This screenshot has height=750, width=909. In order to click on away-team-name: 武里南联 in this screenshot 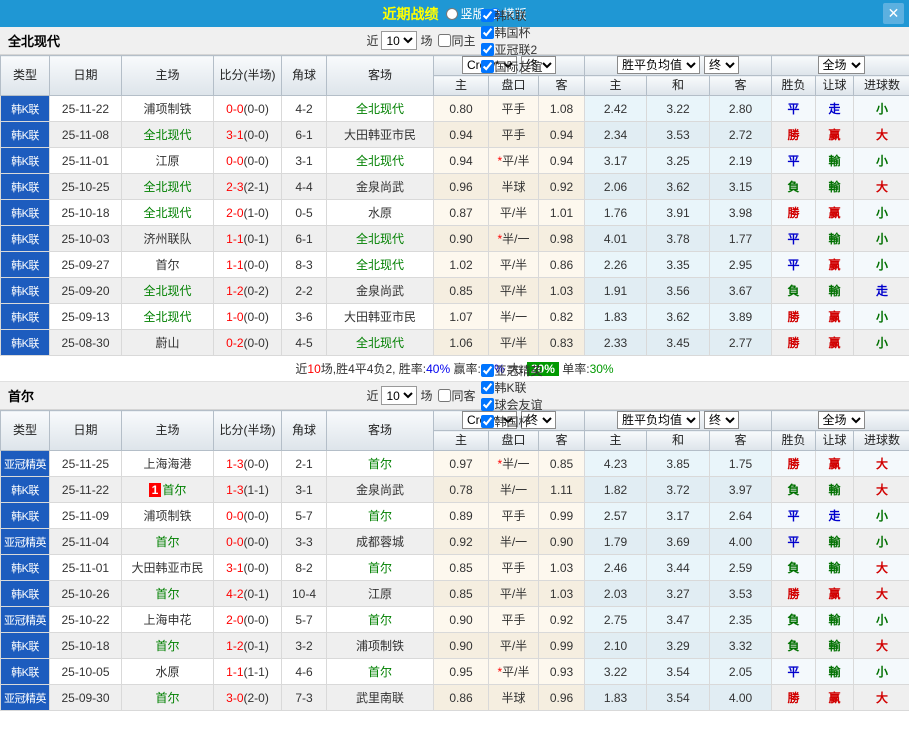, I will do `click(379, 698)`.